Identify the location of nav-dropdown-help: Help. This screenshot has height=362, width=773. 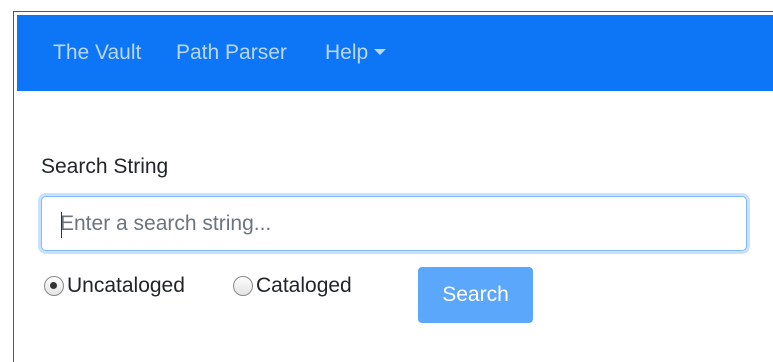
(356, 53).